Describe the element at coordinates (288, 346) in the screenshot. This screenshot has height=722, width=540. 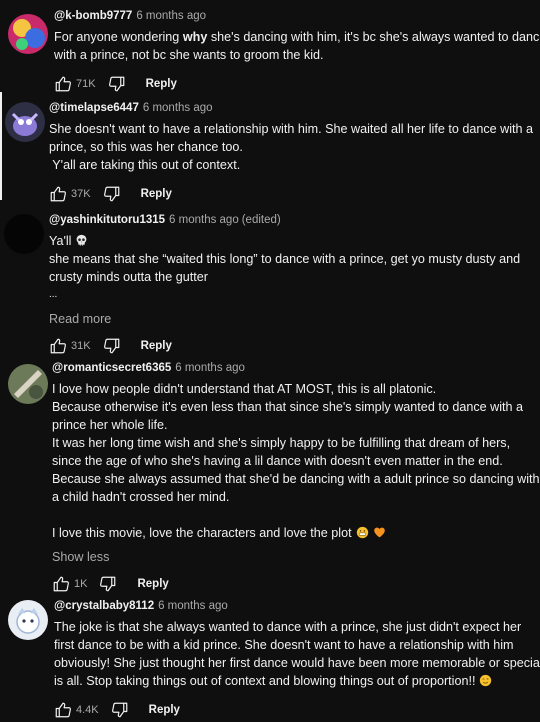
I see `comment-actions: 31K Reply` at that location.